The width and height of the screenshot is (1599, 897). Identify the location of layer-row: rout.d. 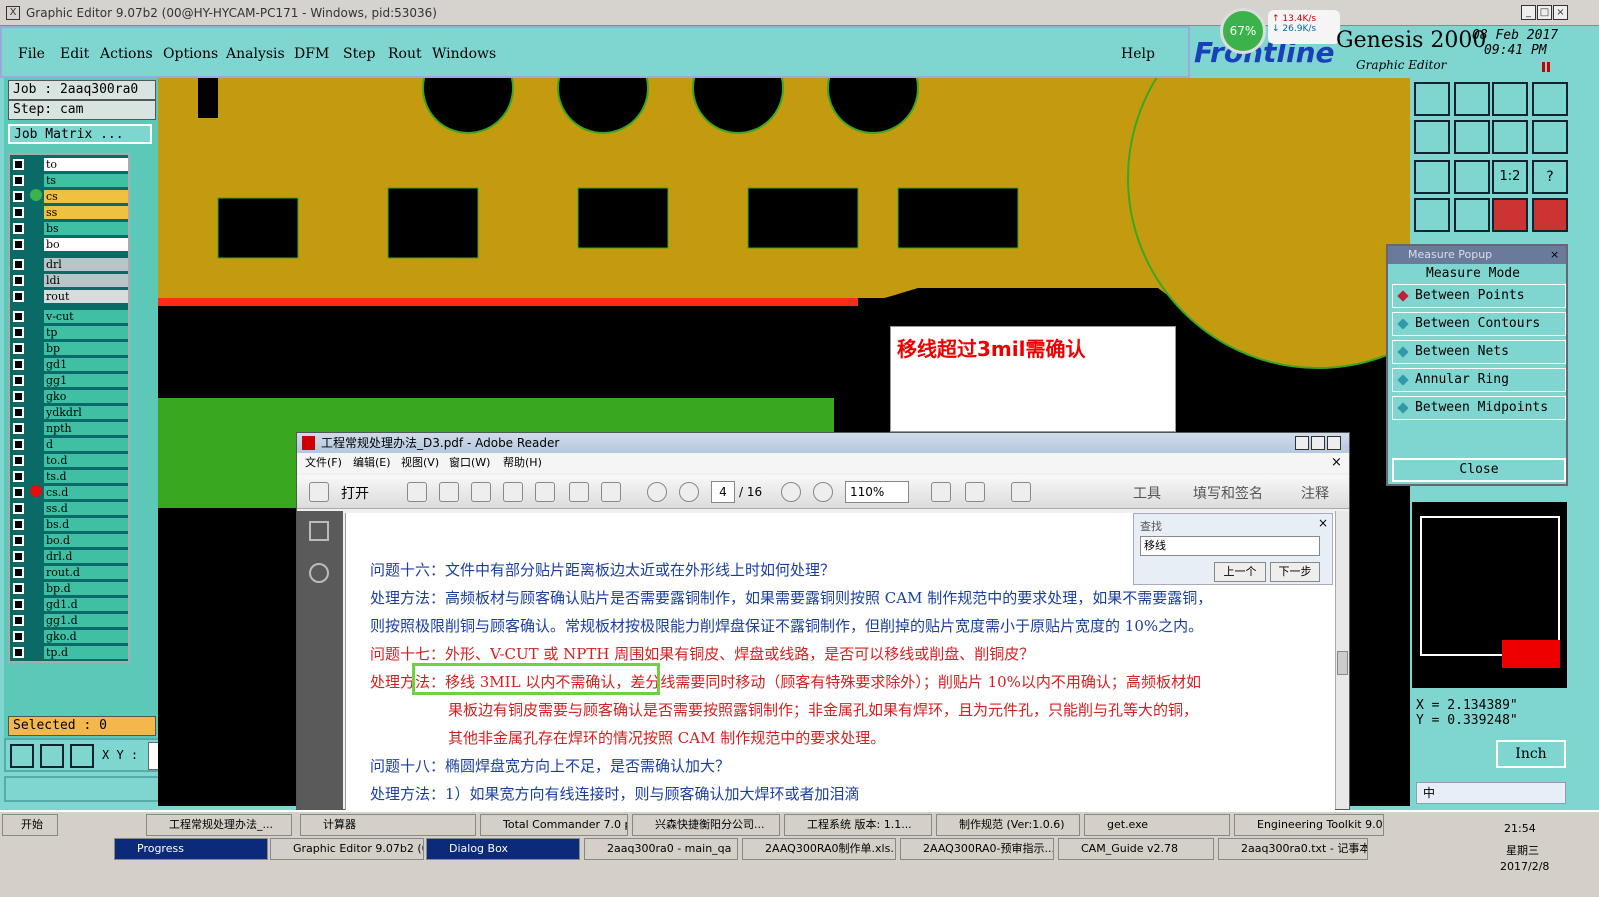
(70, 572).